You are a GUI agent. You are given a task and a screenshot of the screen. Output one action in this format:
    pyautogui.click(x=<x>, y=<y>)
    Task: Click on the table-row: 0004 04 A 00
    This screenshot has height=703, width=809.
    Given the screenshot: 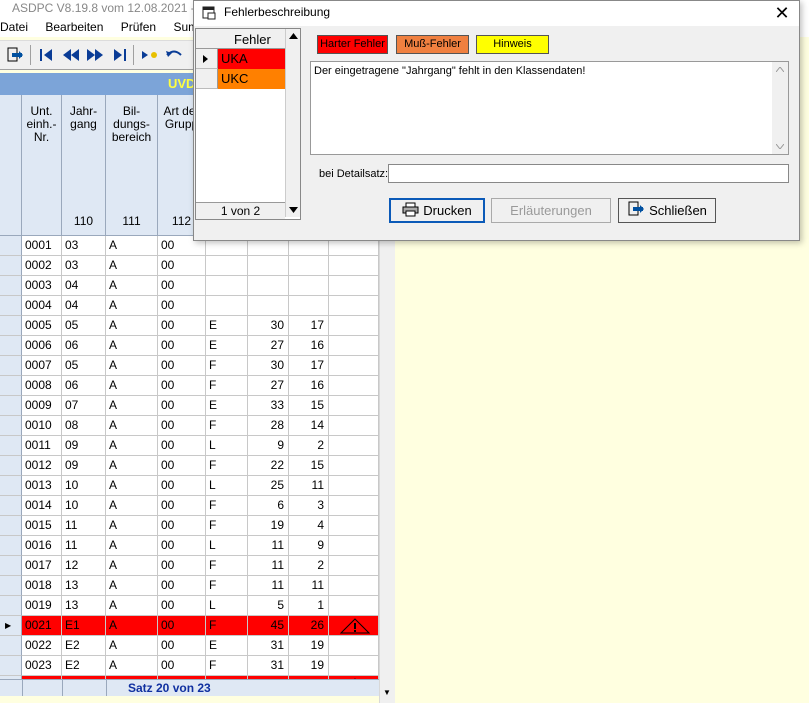 What is the action you would take?
    pyautogui.click(x=189, y=306)
    